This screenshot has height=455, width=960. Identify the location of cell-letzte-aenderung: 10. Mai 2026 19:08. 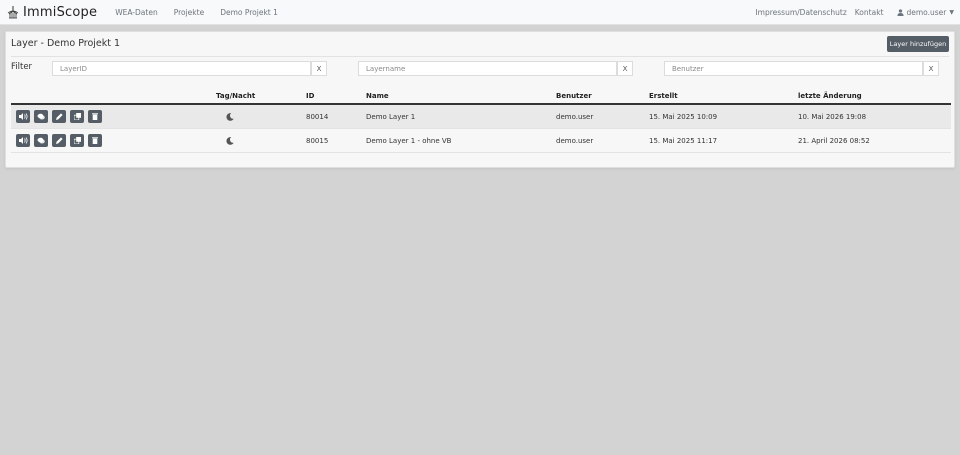
(832, 117).